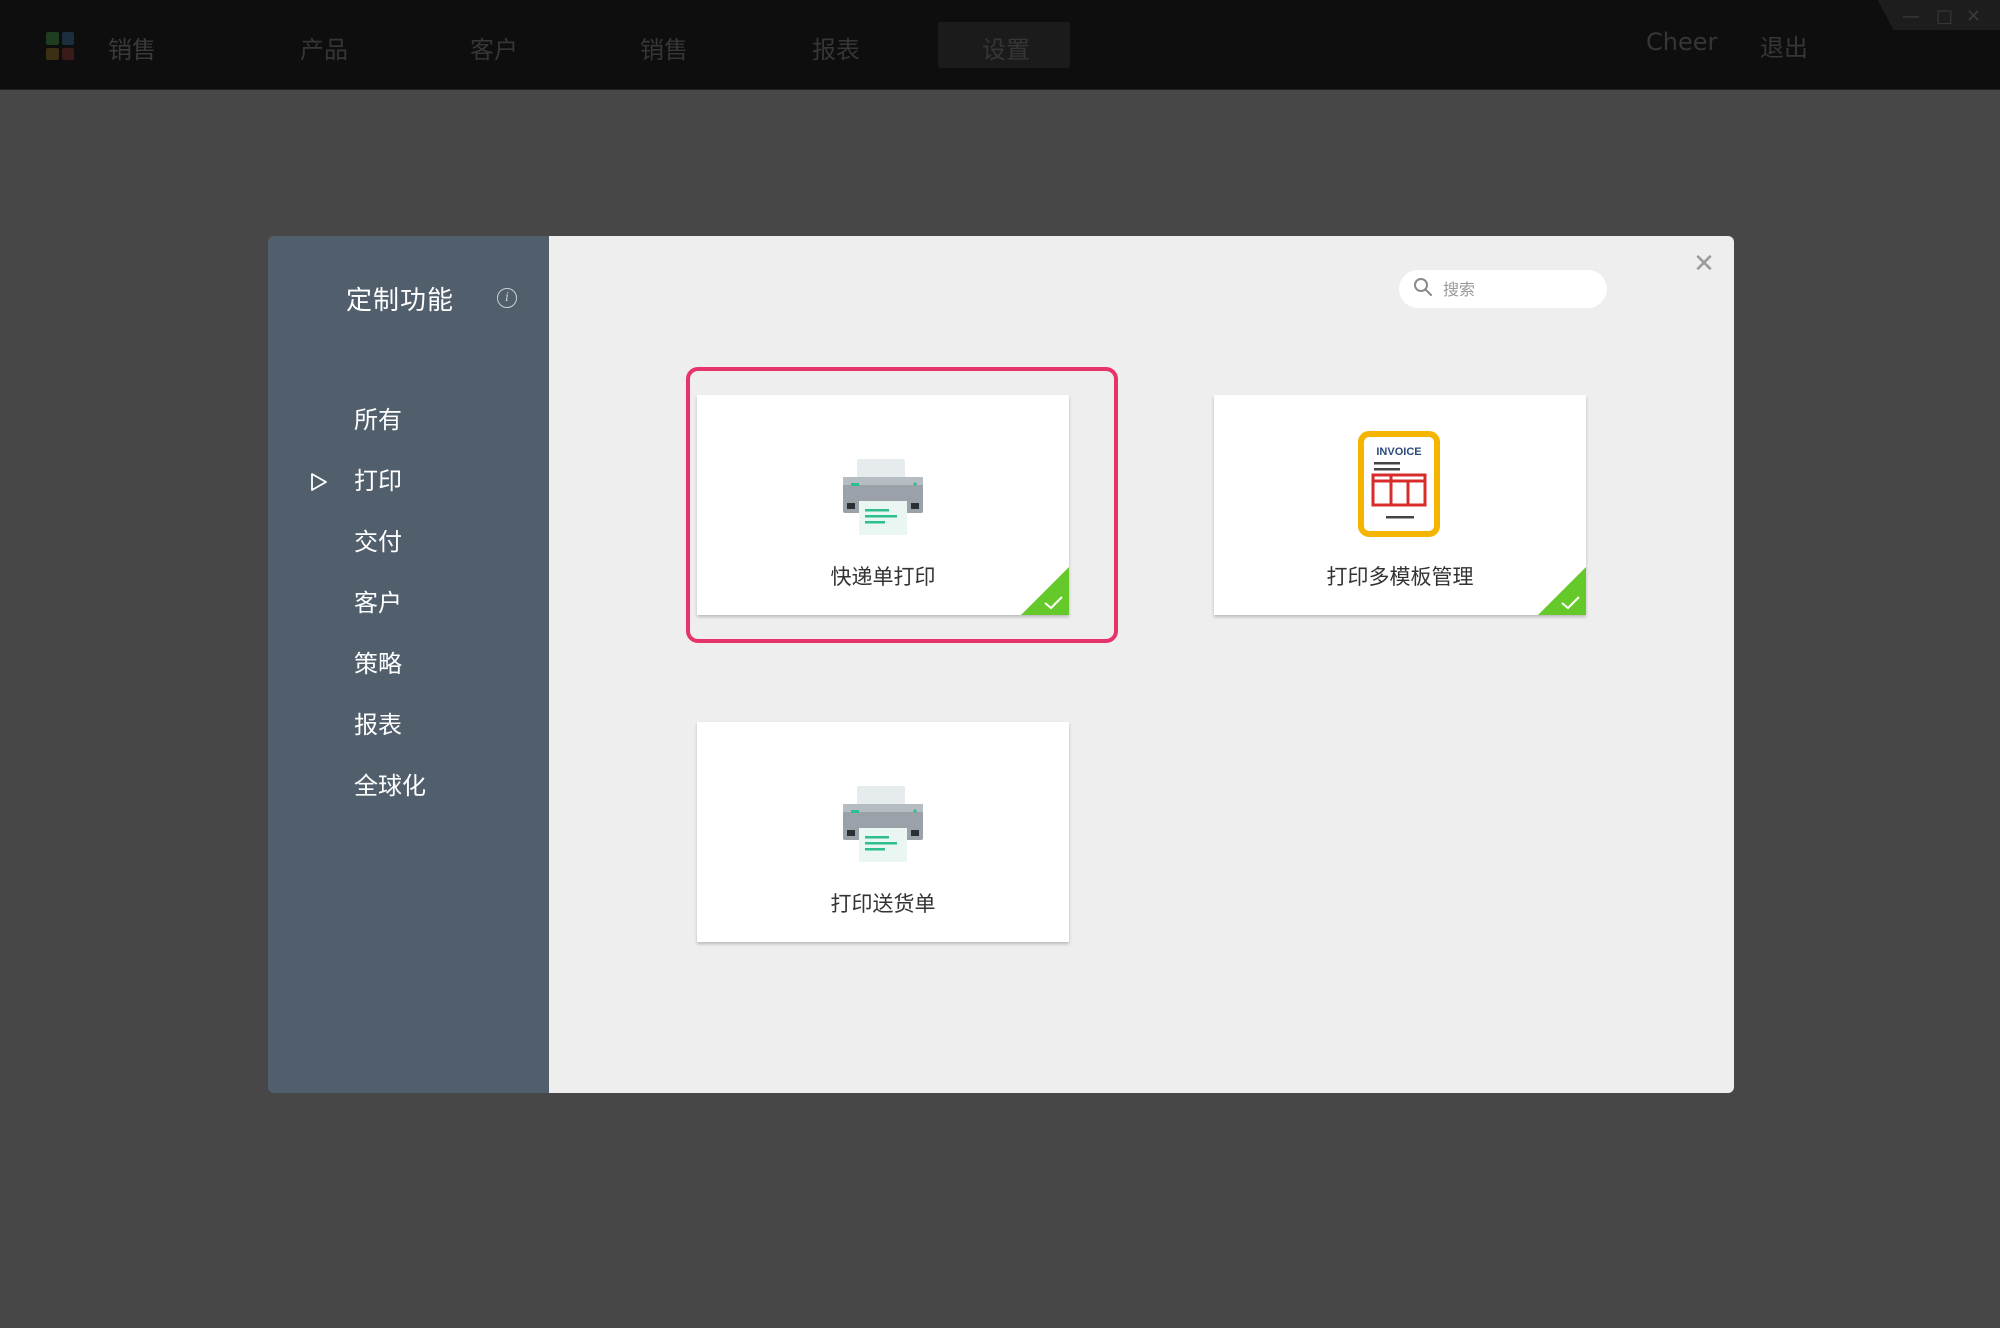  I want to click on app-top-bar: 销售 产品 客户 销售 报表 设置 Cheer 退出 — □ ✕, so click(1000, 45).